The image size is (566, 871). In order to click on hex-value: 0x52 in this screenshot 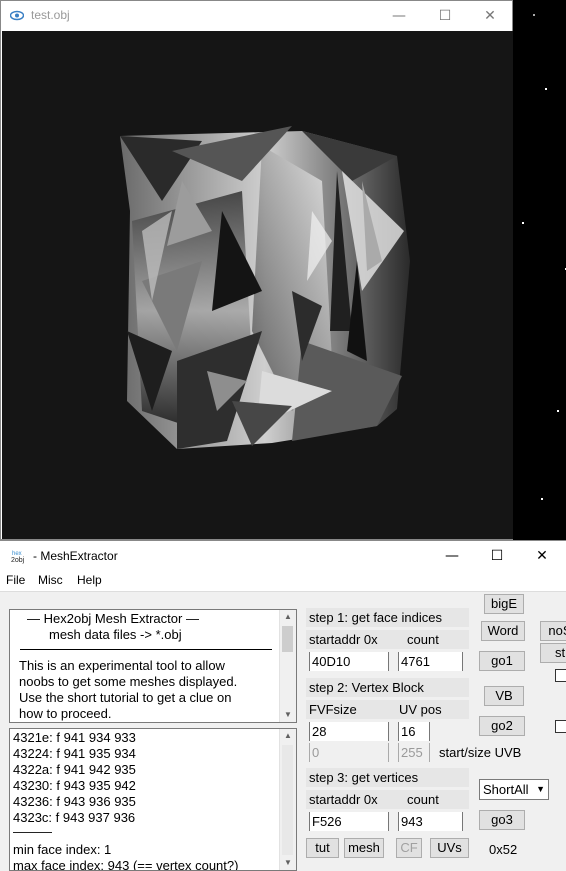, I will do `click(503, 849)`.